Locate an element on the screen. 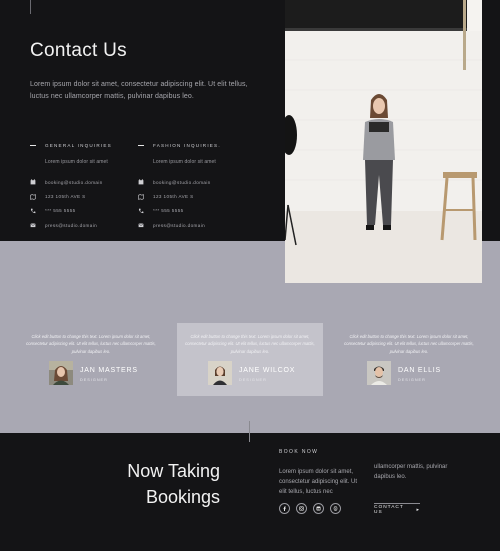  testimonial-name: JAN MASTERS is located at coordinates (109, 370).